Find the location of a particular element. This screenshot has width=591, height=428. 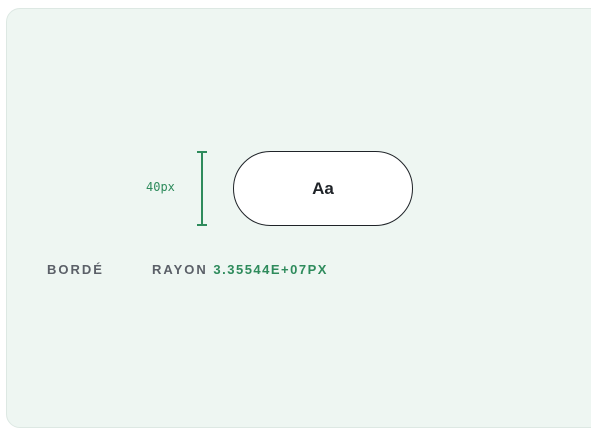

shape-label: BORDÉ is located at coordinates (75, 270).